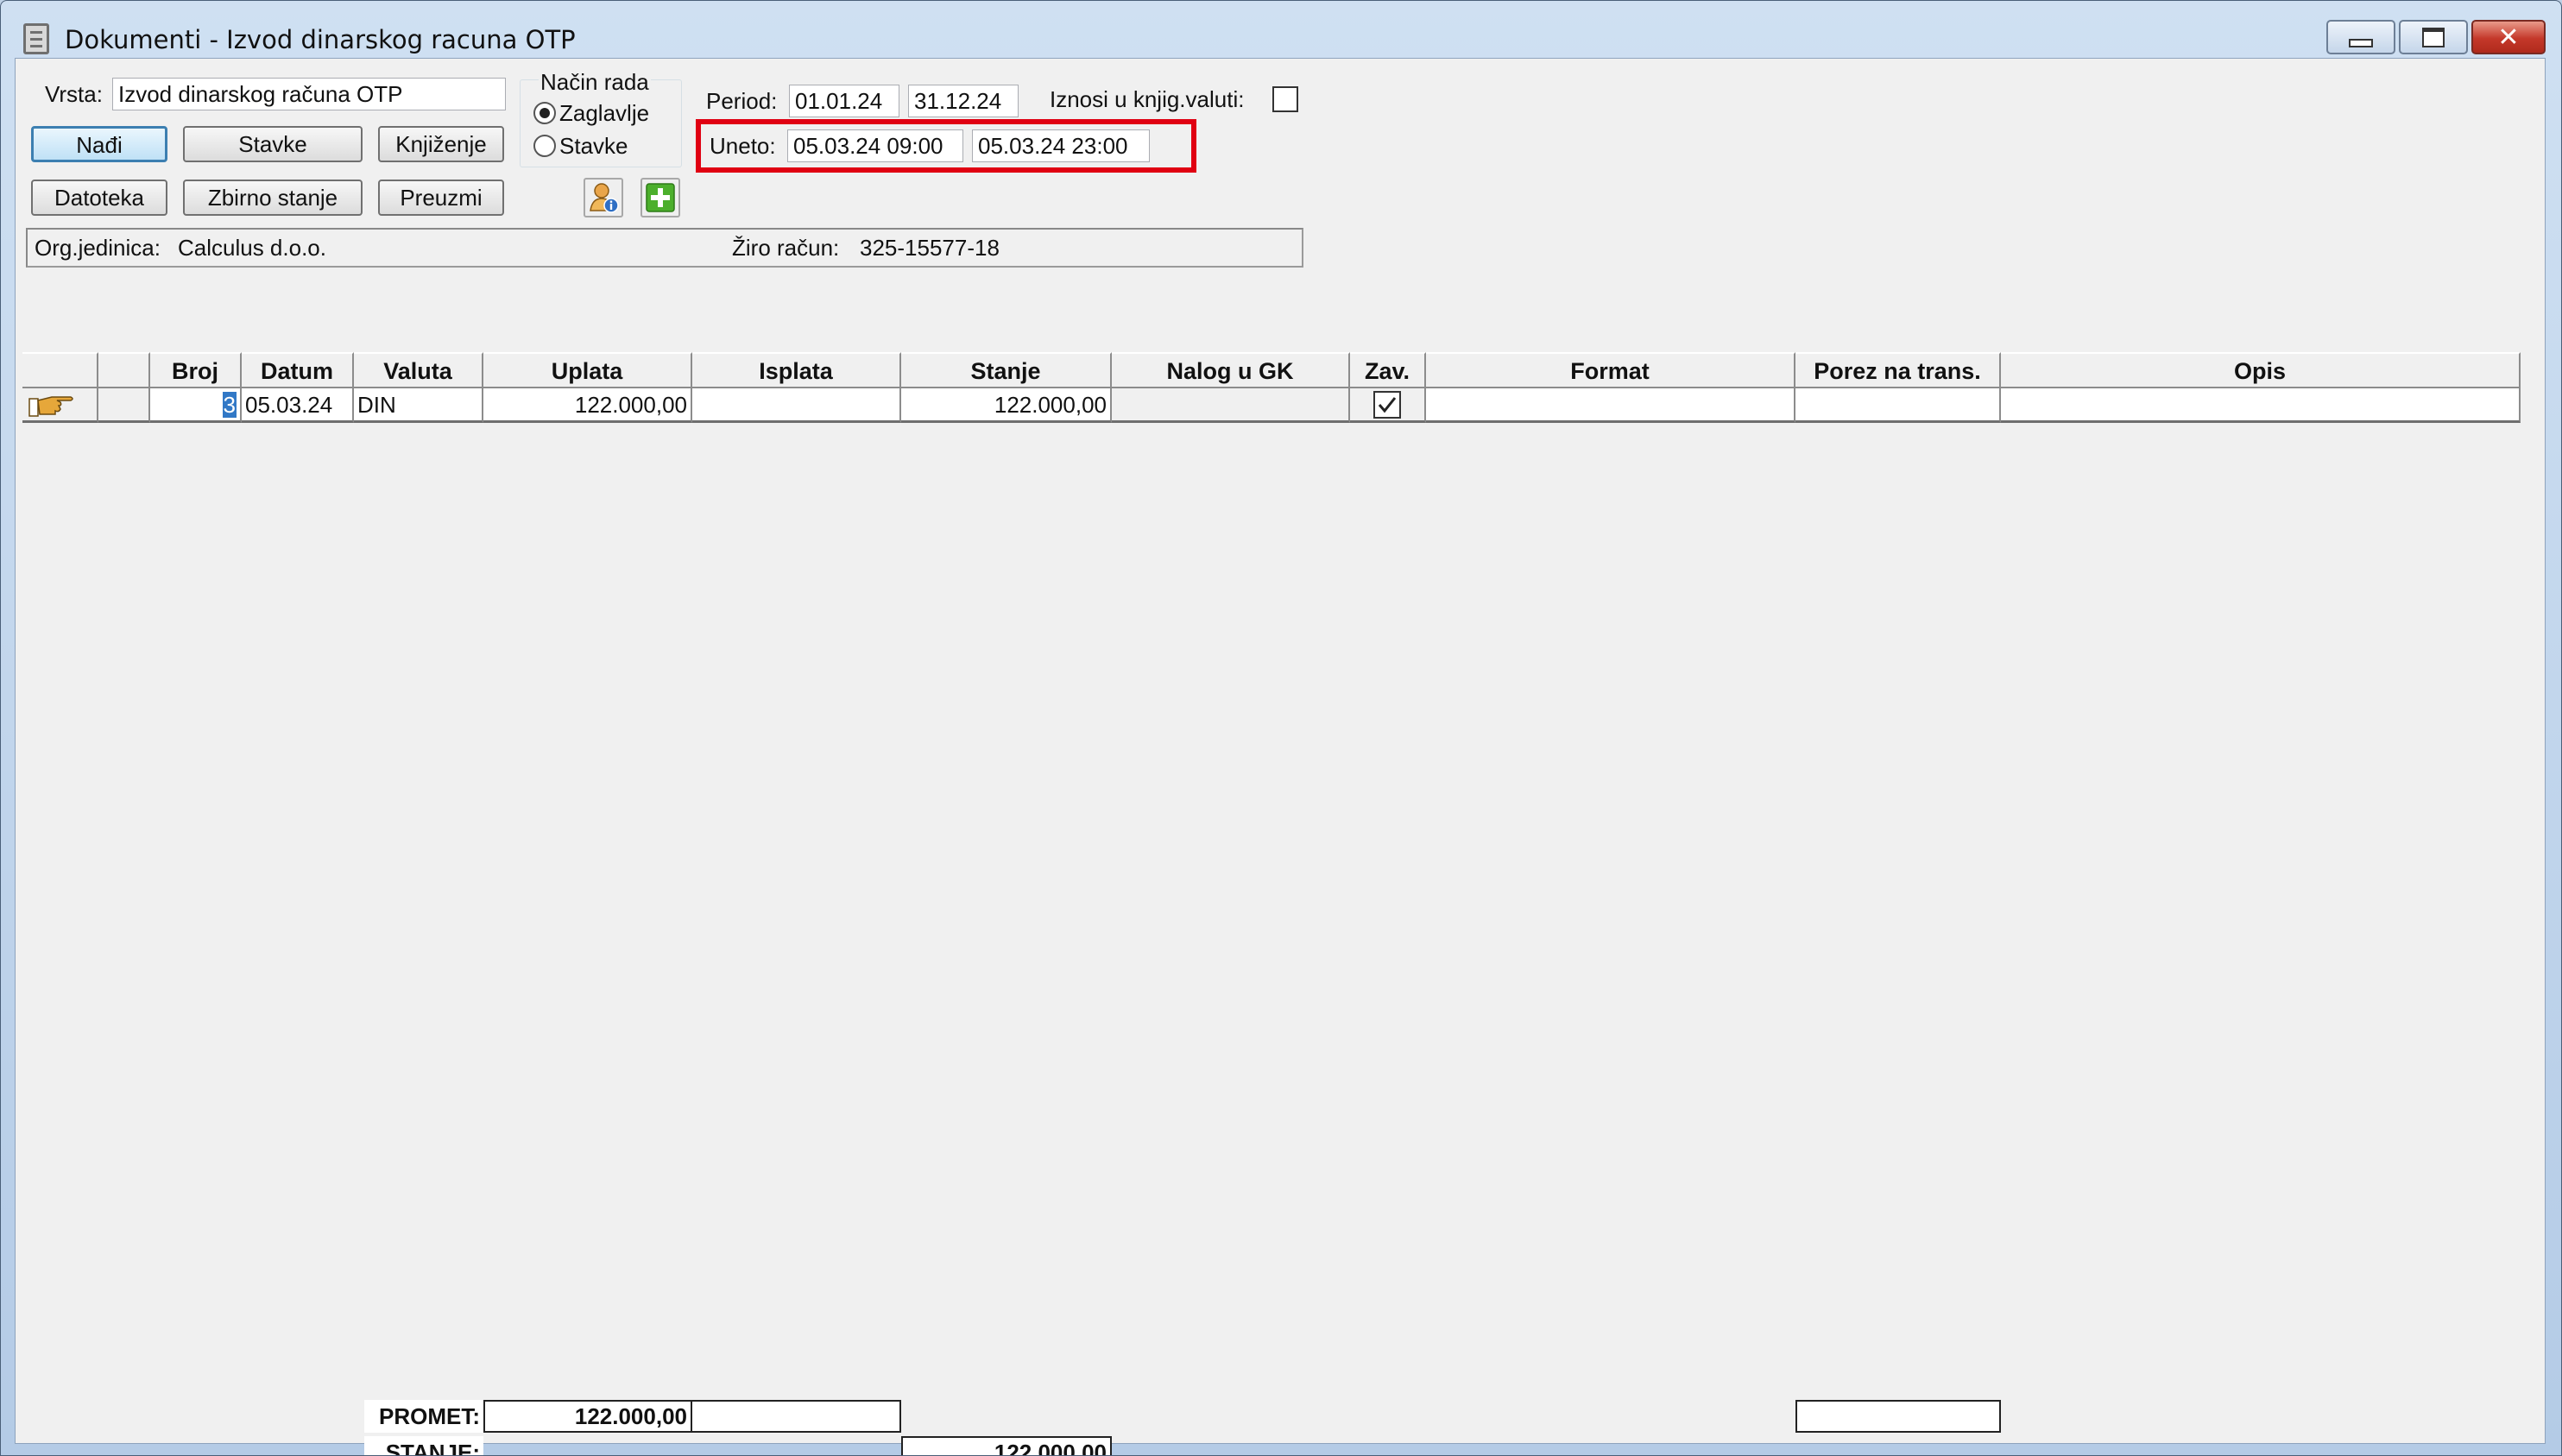 The image size is (2562, 1456). I want to click on org-label: Org.jedinica:, so click(98, 248).